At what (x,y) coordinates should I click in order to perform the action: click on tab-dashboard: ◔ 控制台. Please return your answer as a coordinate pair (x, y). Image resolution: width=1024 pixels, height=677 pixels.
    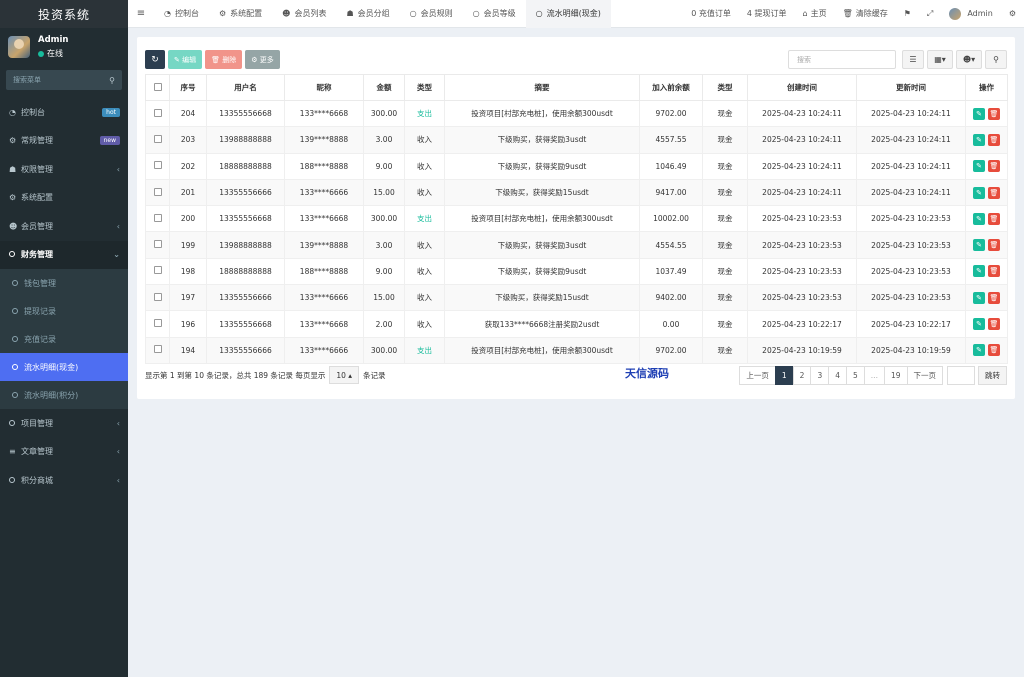
    Looking at the image, I should click on (181, 14).